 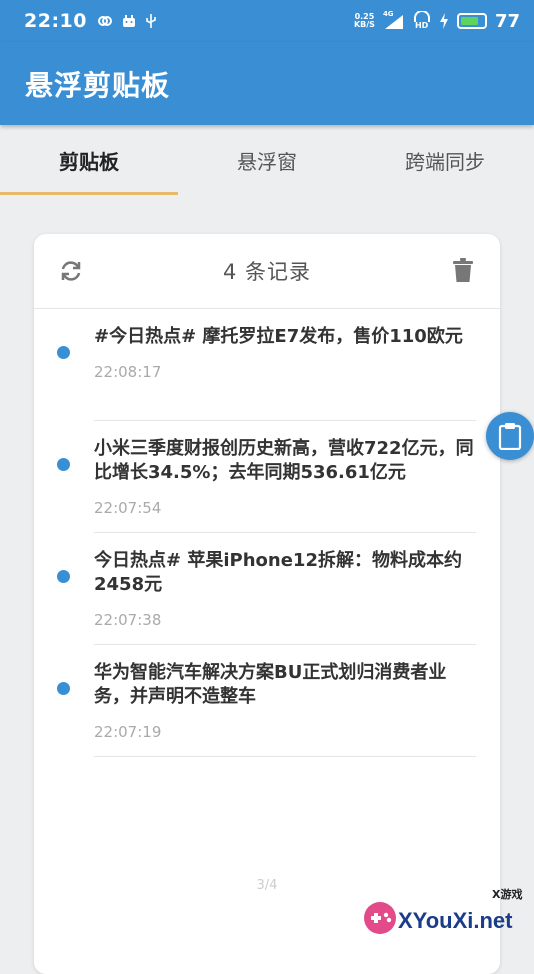 What do you see at coordinates (507, 894) in the screenshot?
I see `watermark-small-text: X游戏` at bounding box center [507, 894].